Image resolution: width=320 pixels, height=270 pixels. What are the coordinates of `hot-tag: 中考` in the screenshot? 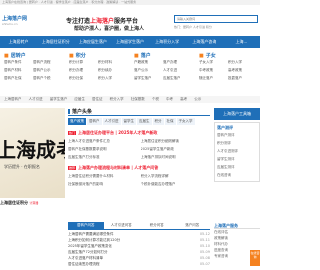 It's located at (169, 99).